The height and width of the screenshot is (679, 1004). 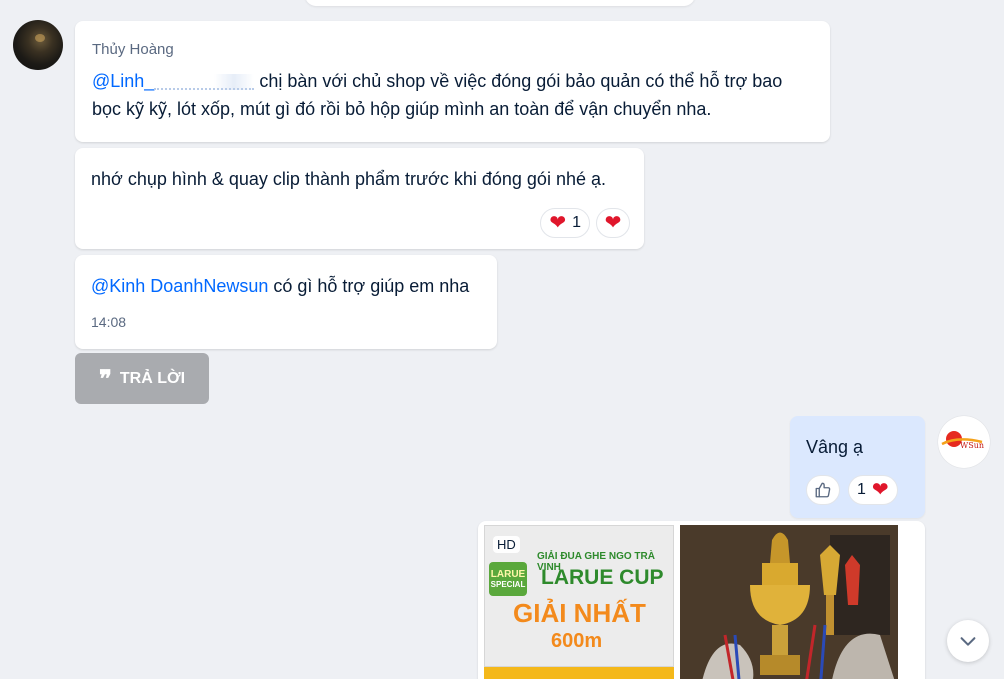 What do you see at coordinates (179, 286) in the screenshot?
I see `mention-link: @Kinh DoanhNewsun` at bounding box center [179, 286].